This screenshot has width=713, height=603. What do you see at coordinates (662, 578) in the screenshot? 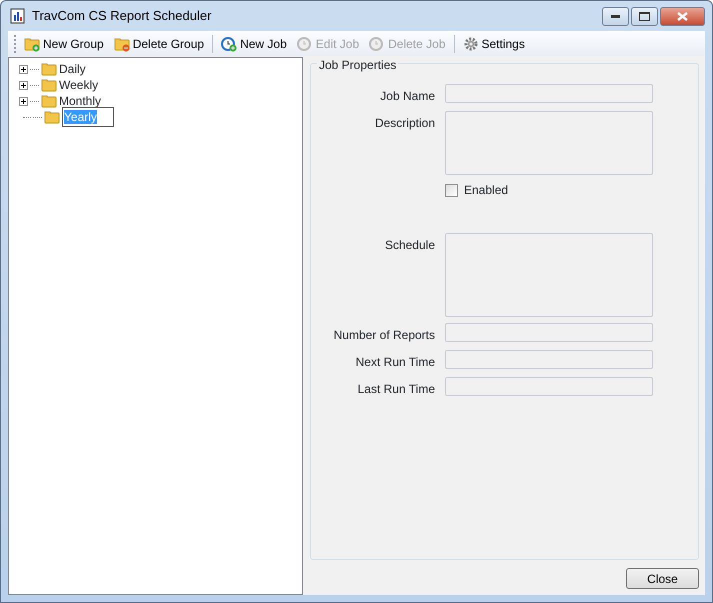
I see `close-dialog-button: Close` at bounding box center [662, 578].